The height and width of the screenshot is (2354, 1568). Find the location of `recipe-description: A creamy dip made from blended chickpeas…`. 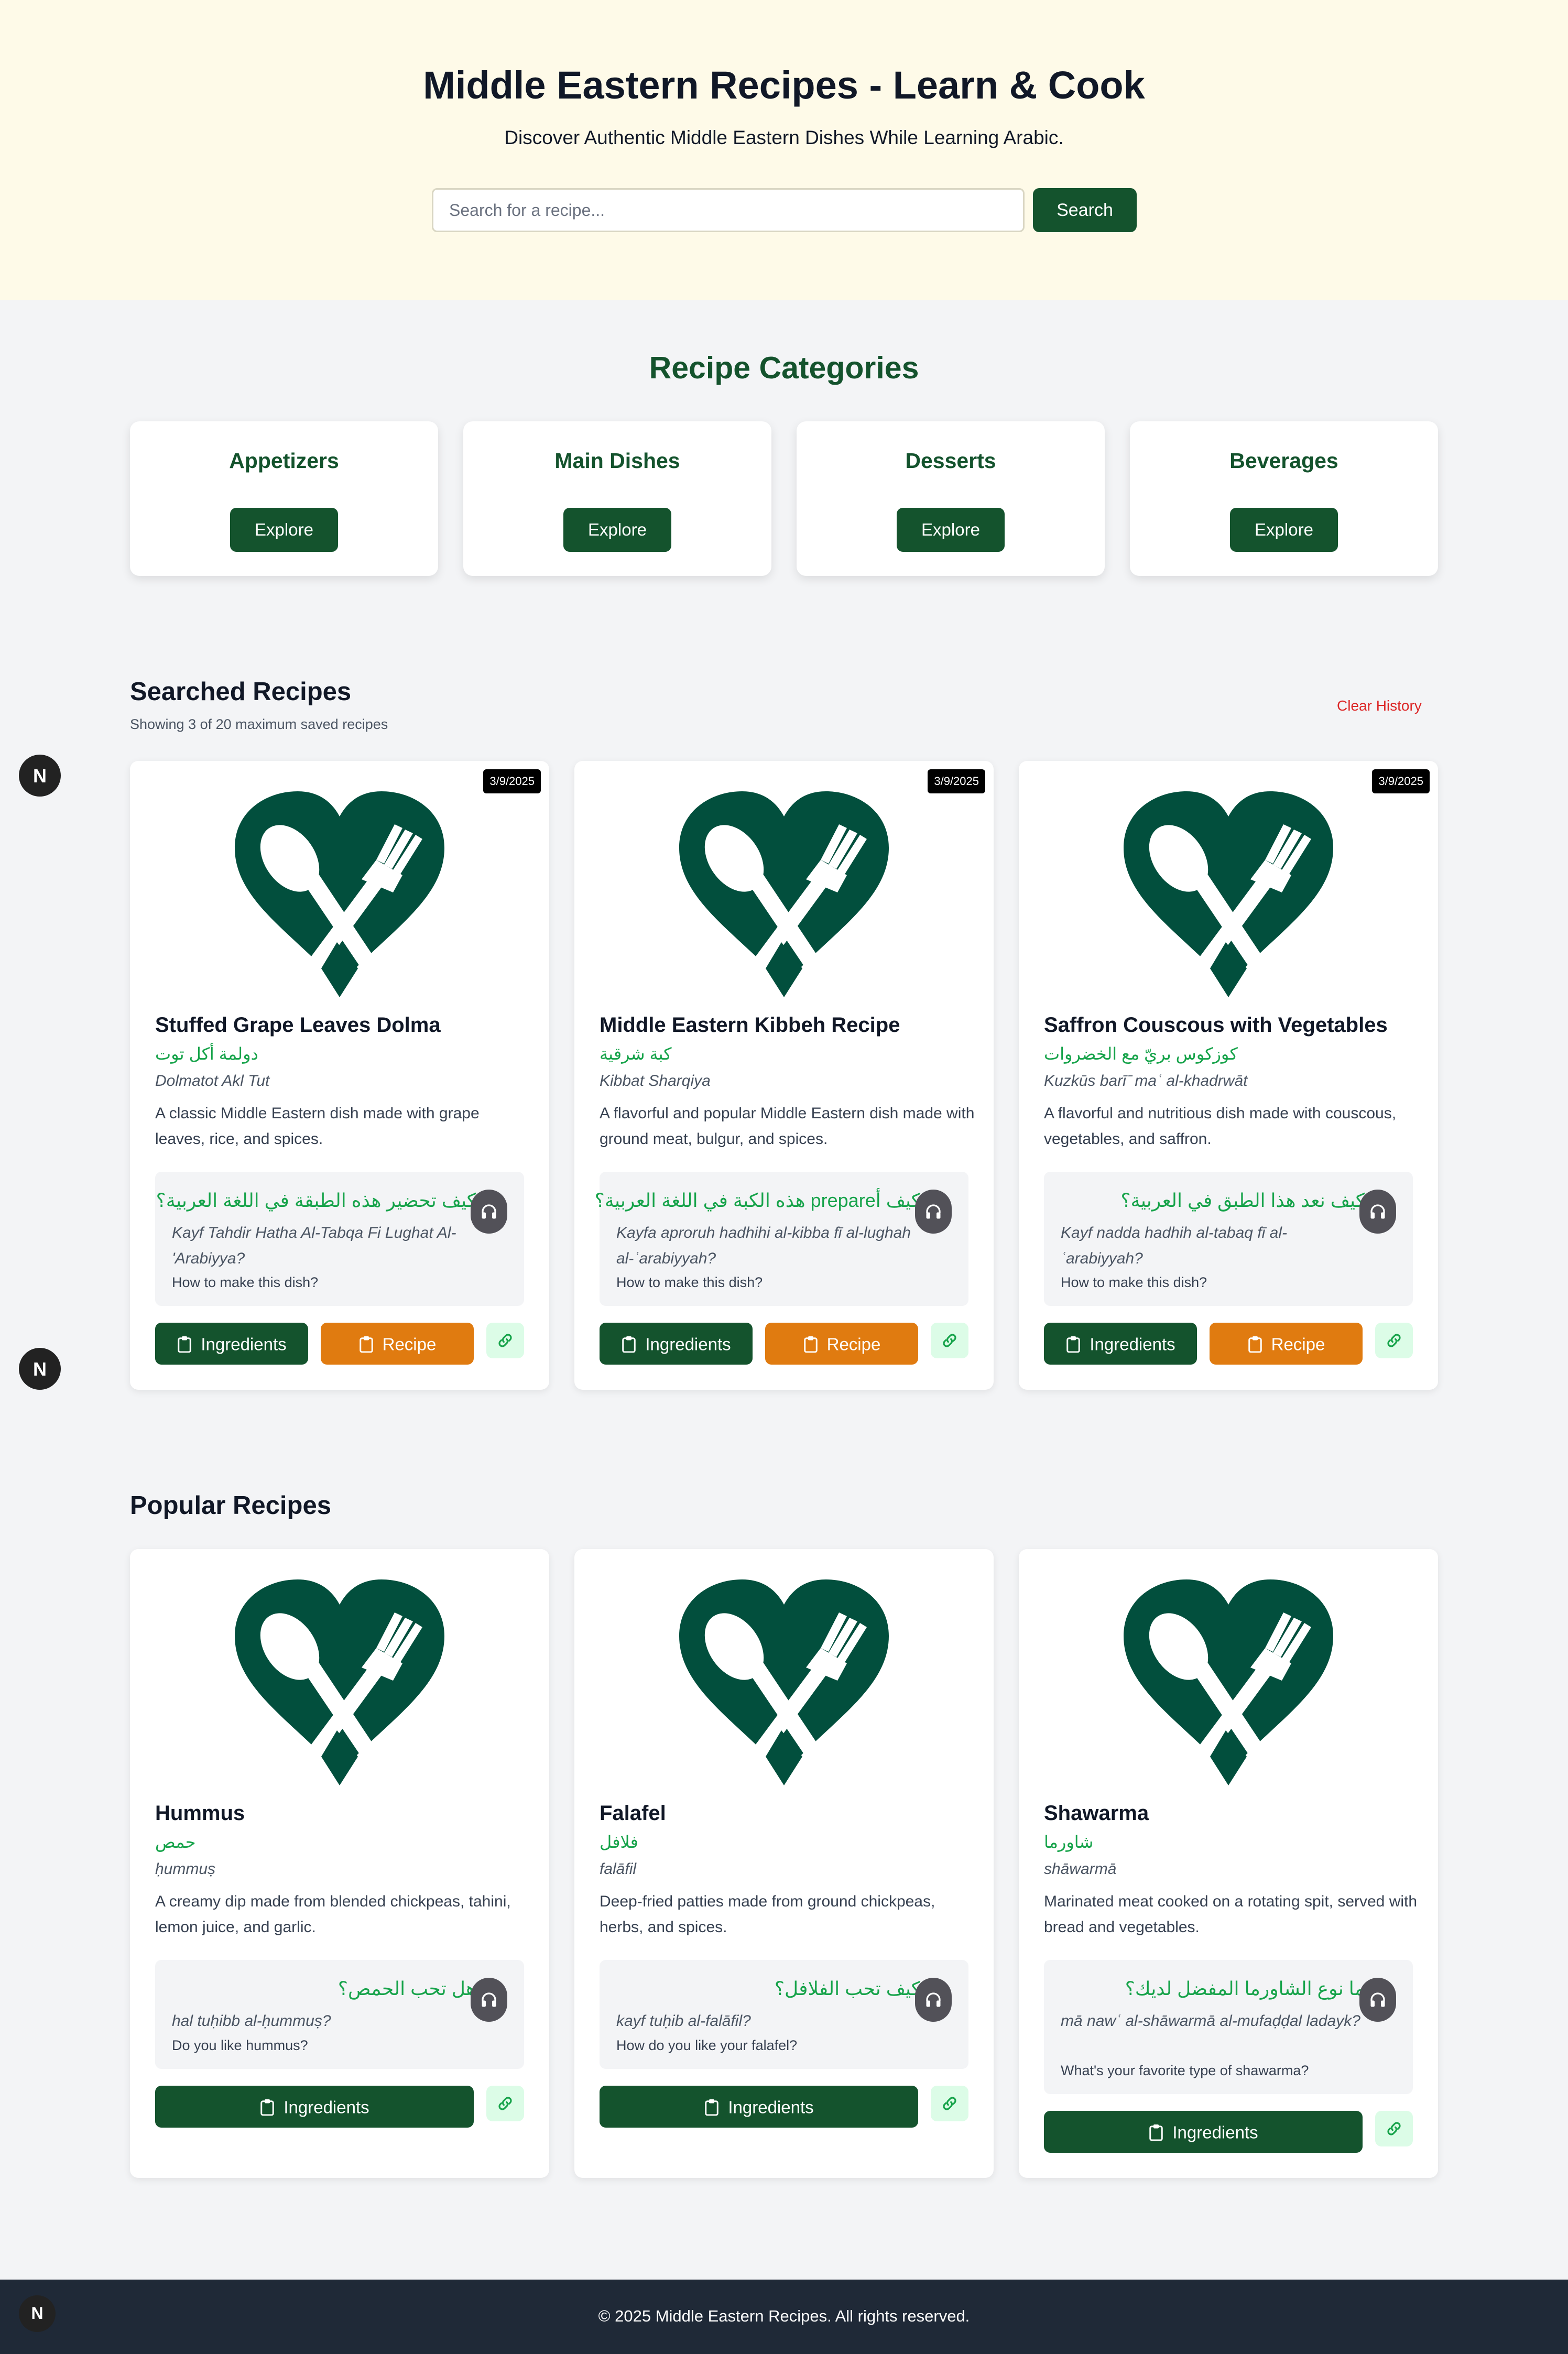

recipe-description: A creamy dip made from blended chickpeas… is located at coordinates (333, 1914).